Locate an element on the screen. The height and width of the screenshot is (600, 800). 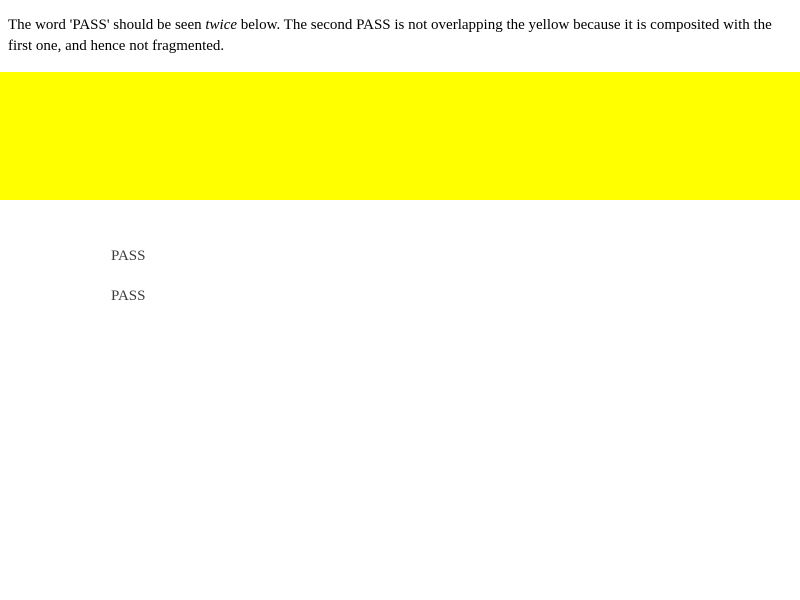
instructions-text-start: The word 'PASS' should be seen is located at coordinates (107, 25).